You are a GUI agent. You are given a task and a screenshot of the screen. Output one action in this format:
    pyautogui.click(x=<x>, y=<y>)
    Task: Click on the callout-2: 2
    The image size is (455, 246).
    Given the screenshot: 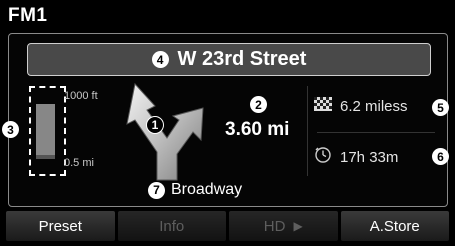 What is the action you would take?
    pyautogui.click(x=258, y=104)
    